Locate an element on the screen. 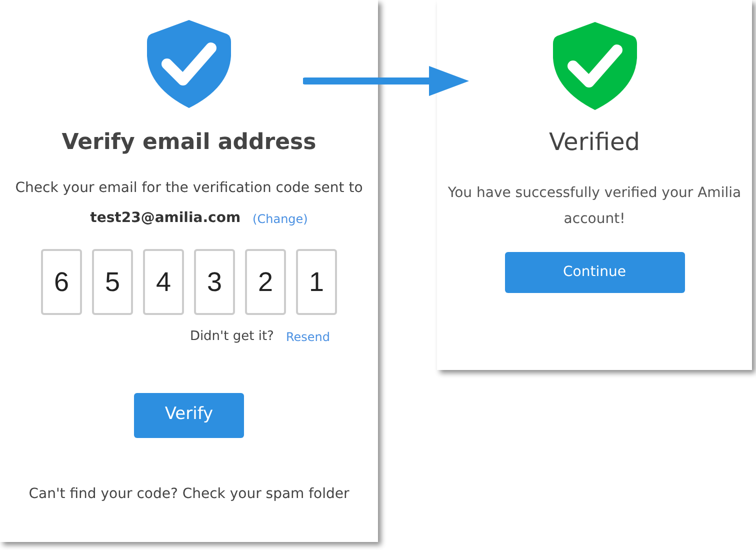 The width and height of the screenshot is (756, 550). code-digit-field: 2 is located at coordinates (265, 282).